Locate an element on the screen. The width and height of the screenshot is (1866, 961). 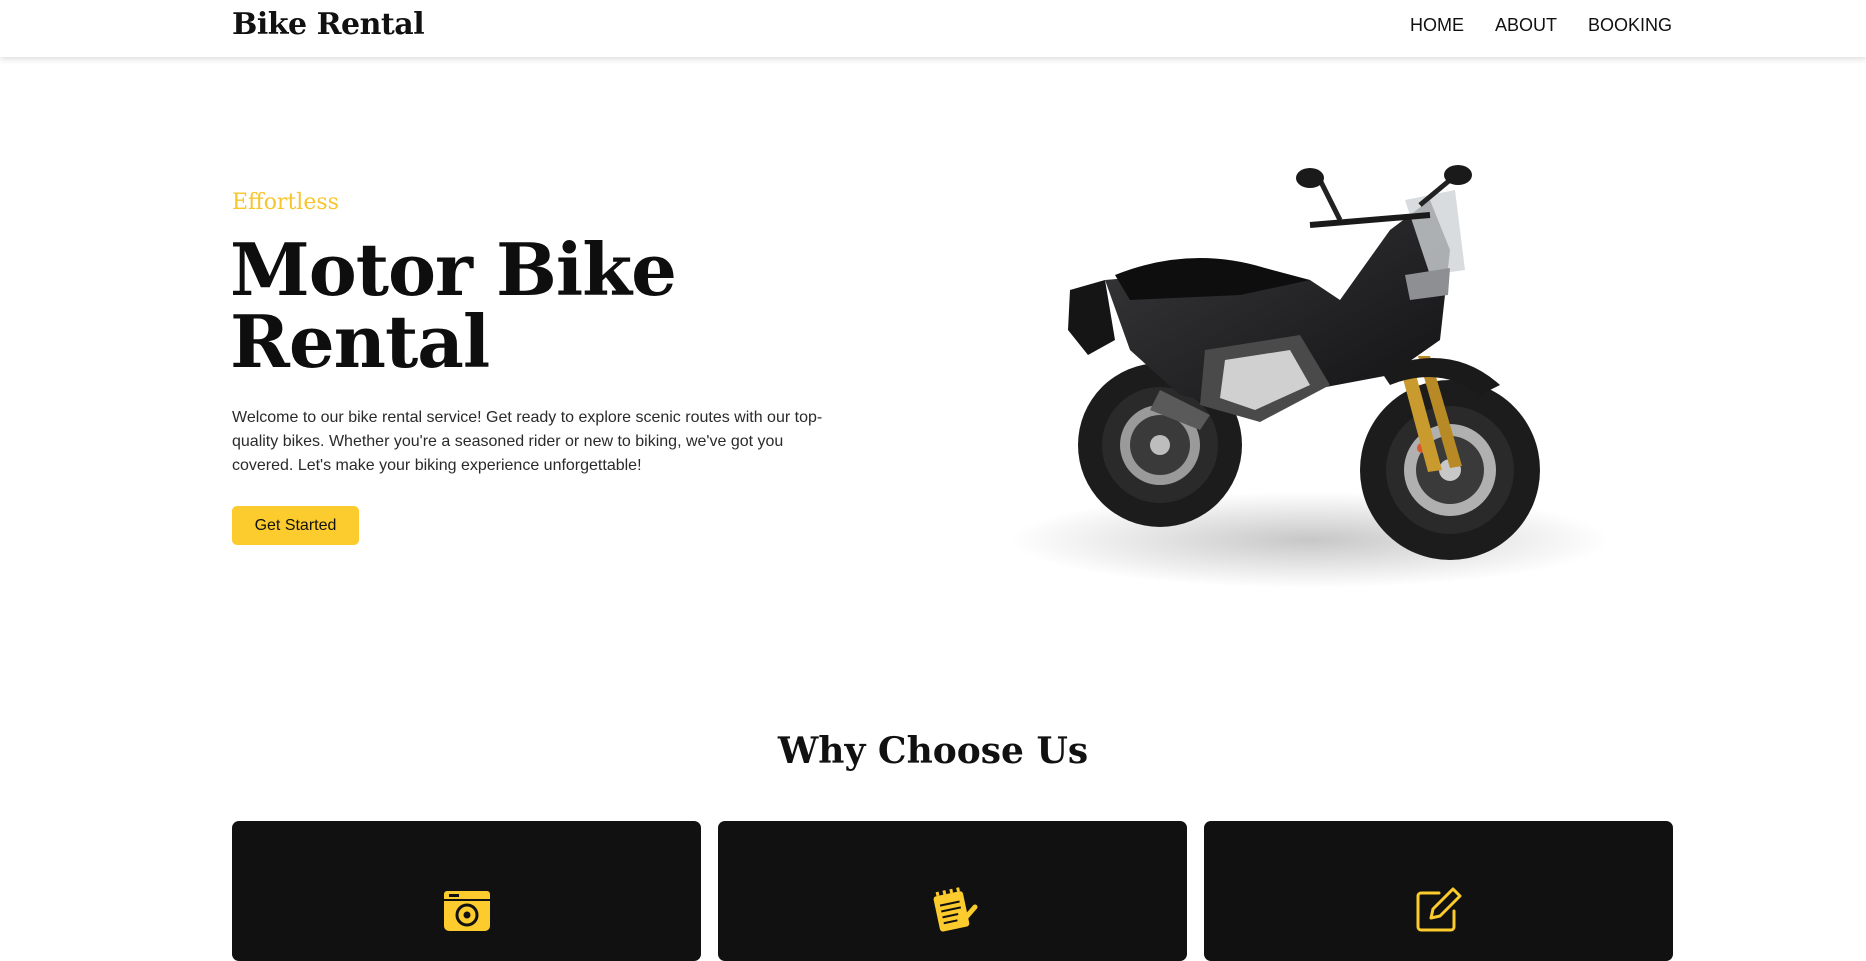
main-nav: HOME ABOUT BOOKING is located at coordinates (1541, 25).